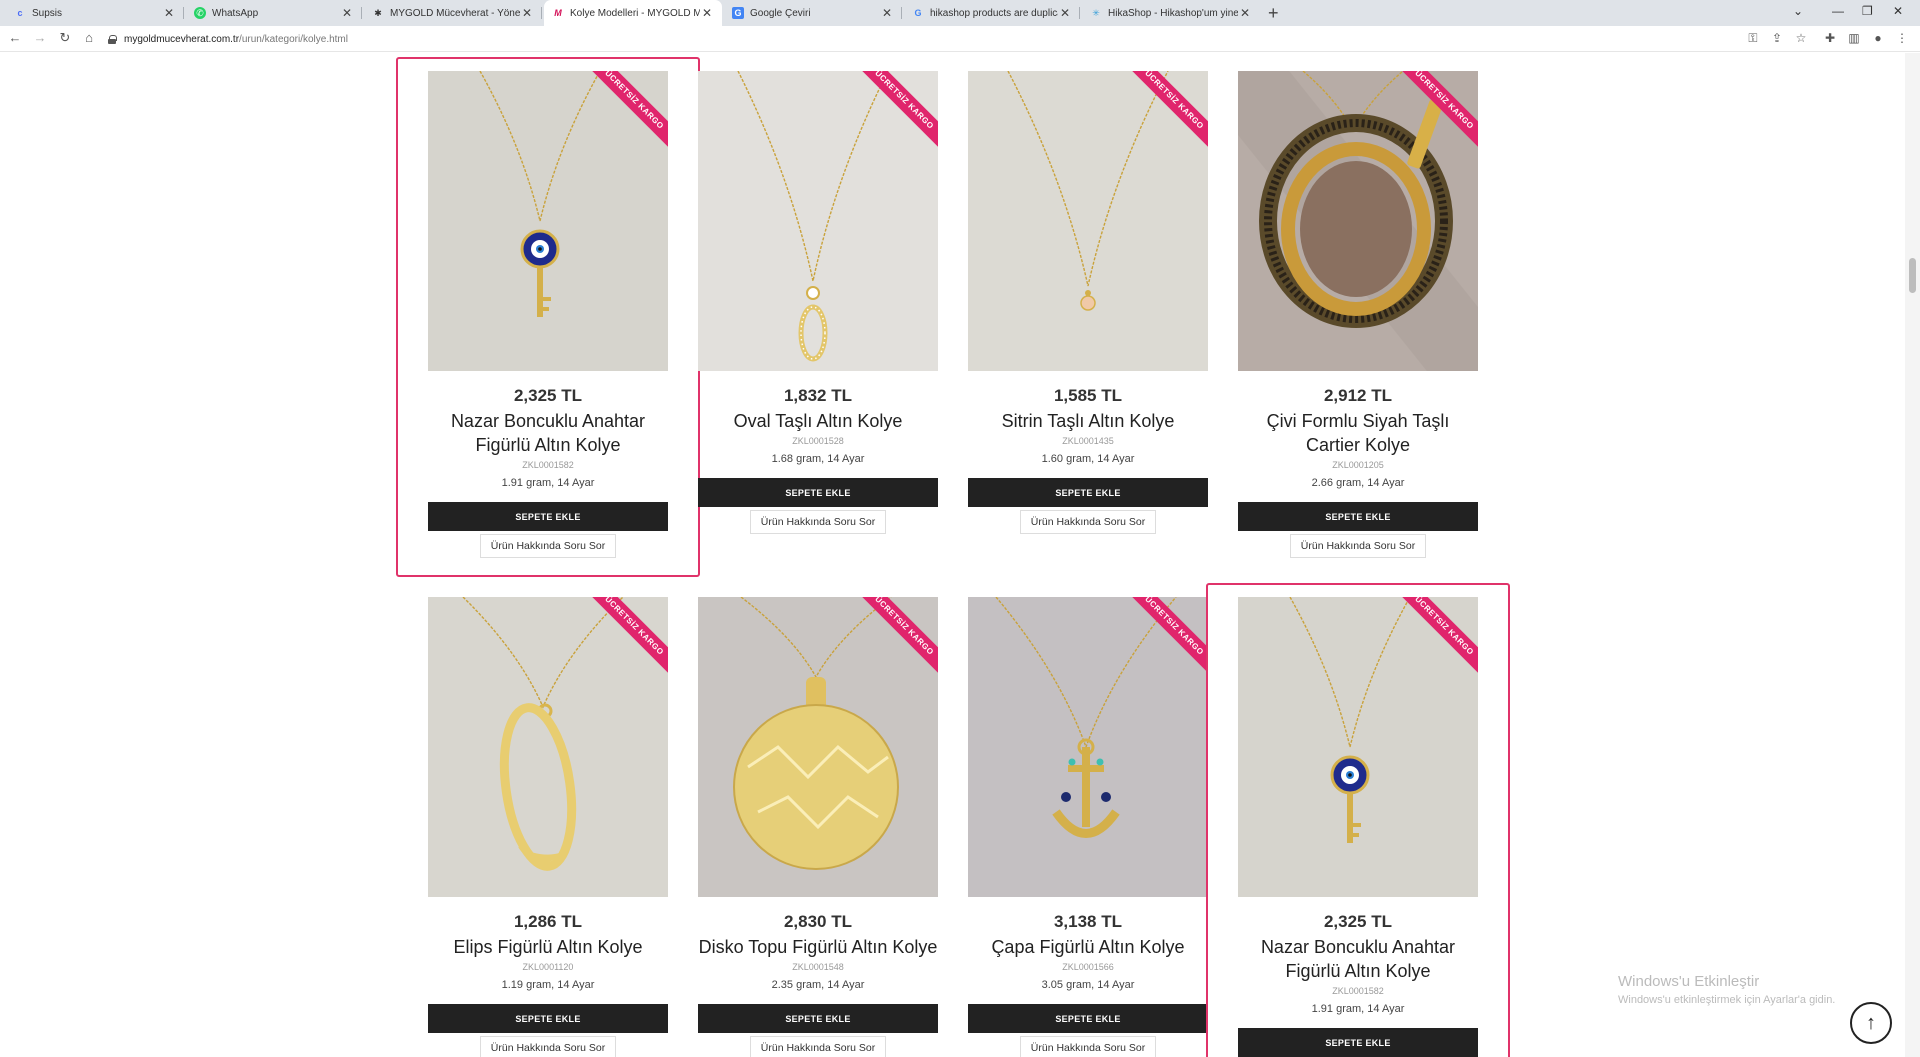  Describe the element at coordinates (818, 921) in the screenshot. I see `product-price: 2,830 TL` at that location.